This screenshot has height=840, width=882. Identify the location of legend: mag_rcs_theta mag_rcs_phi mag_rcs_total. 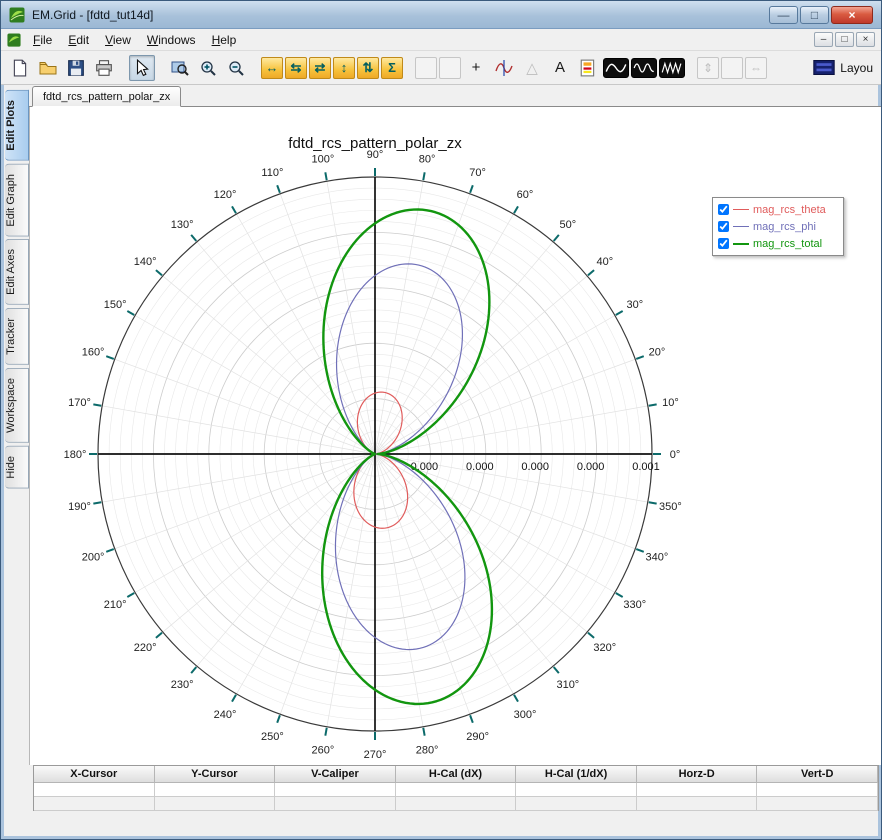
(778, 226).